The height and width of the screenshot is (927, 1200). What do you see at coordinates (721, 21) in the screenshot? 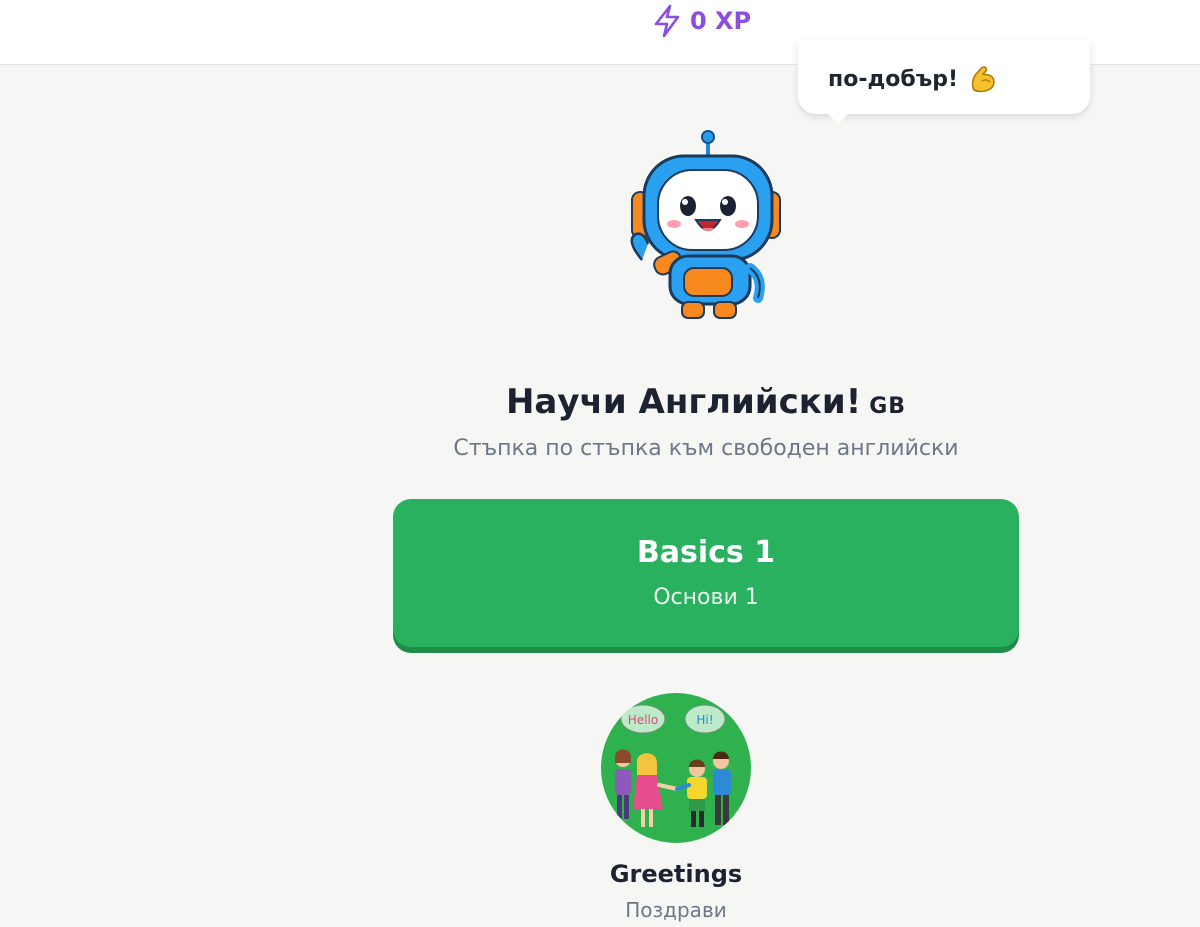
I see `xp-label: 0 XP` at bounding box center [721, 21].